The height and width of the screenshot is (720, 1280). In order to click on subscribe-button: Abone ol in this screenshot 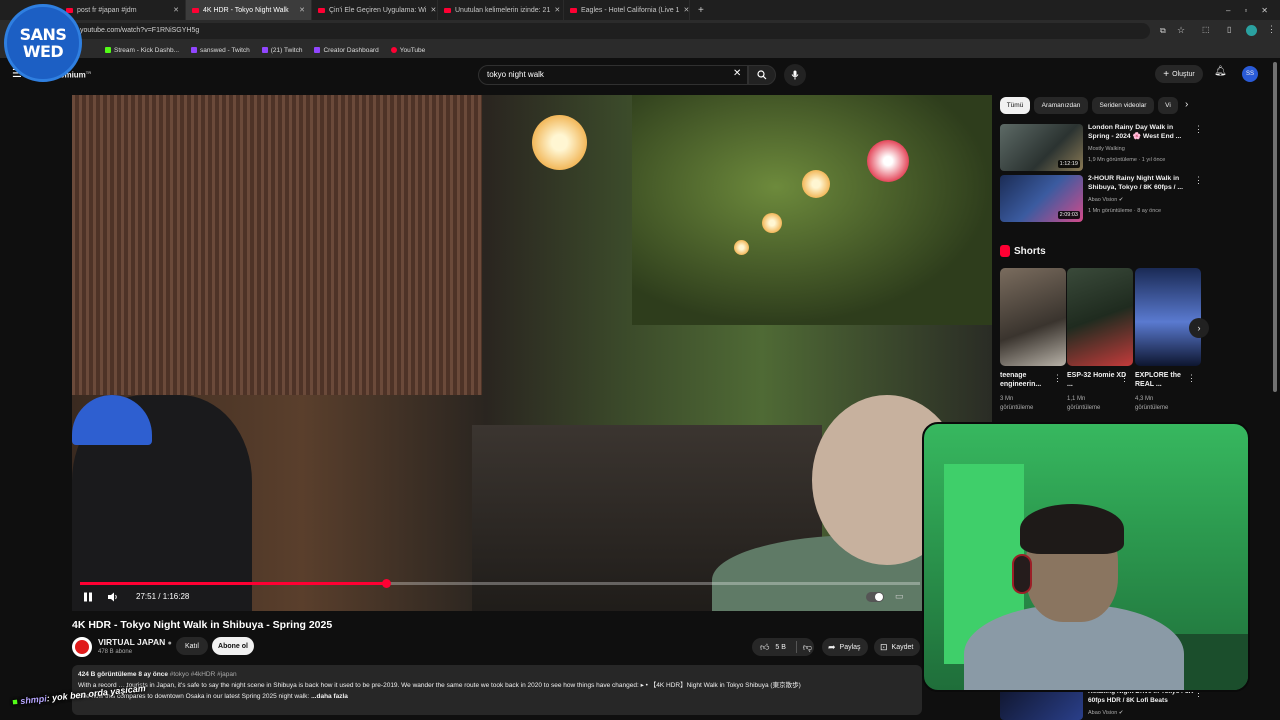, I will do `click(233, 646)`.